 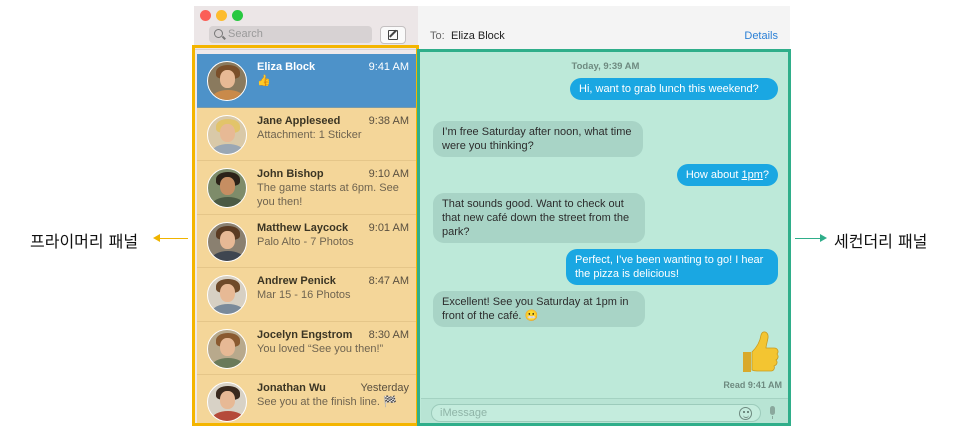 I want to click on to-label: To:, so click(x=437, y=36).